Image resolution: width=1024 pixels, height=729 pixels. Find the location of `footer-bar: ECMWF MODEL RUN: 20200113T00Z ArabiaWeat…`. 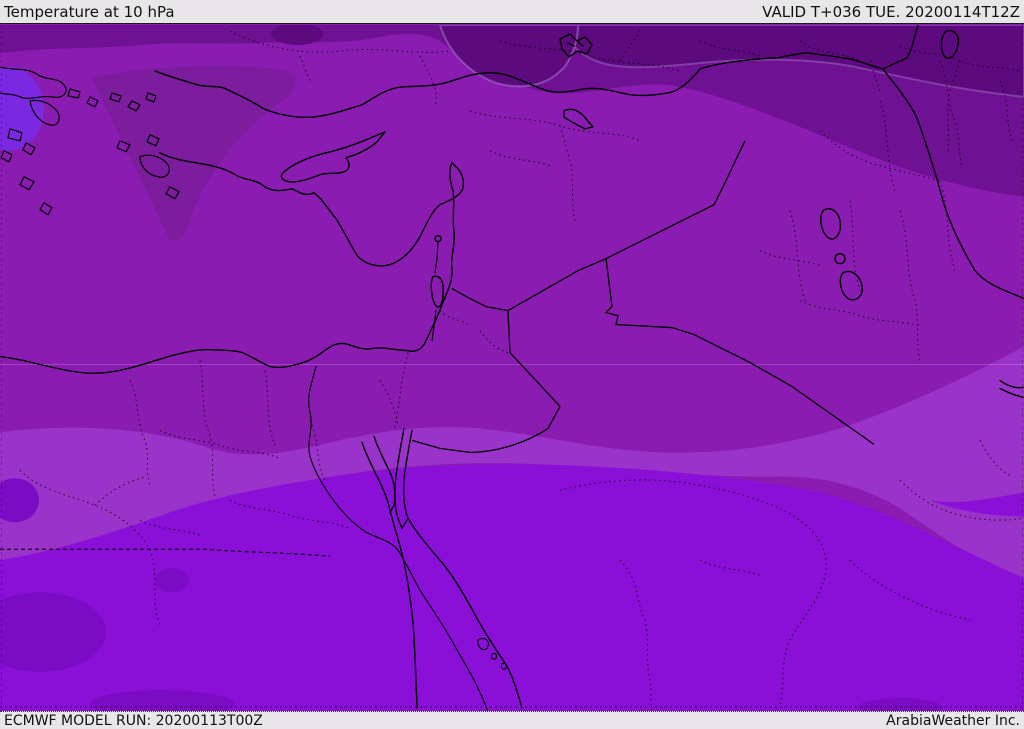

footer-bar: ECMWF MODEL RUN: 20200113T00Z ArabiaWeat… is located at coordinates (512, 720).